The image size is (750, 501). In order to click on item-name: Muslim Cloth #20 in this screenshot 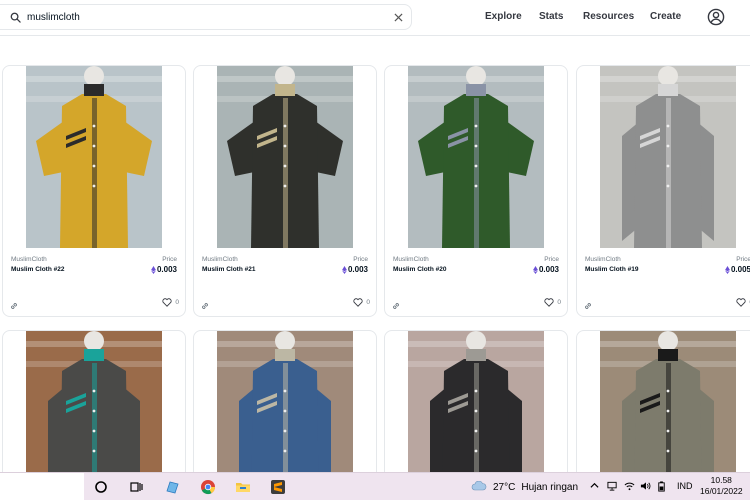, I will do `click(419, 269)`.